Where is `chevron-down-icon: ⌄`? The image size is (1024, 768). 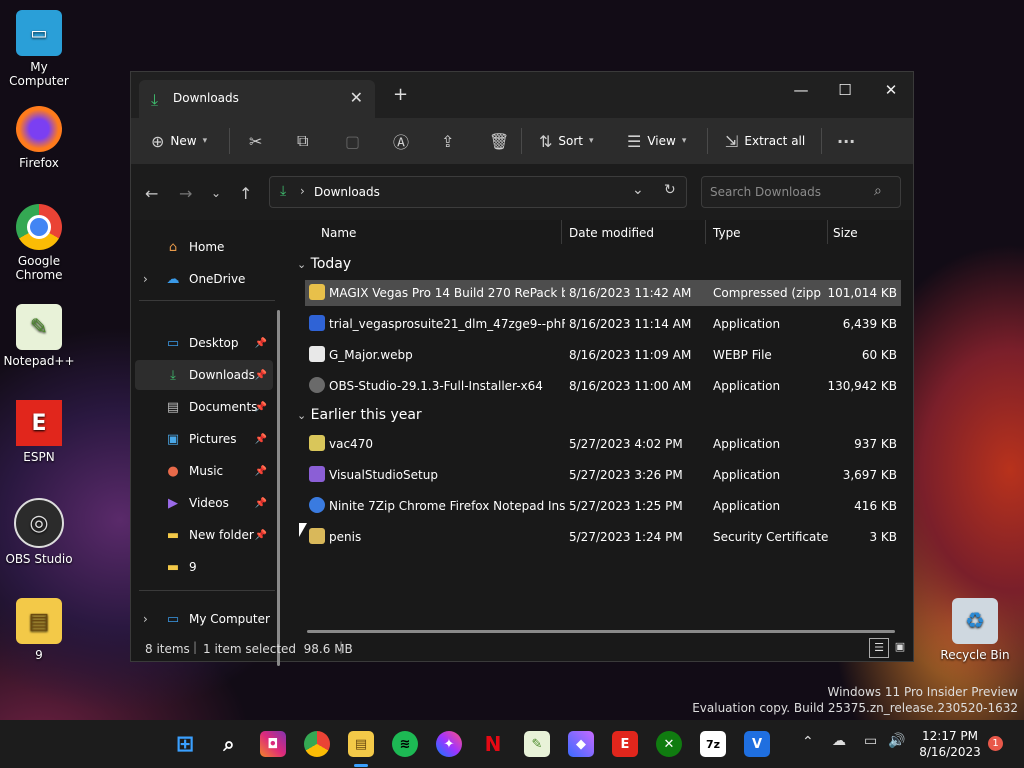 chevron-down-icon: ⌄ is located at coordinates (638, 190).